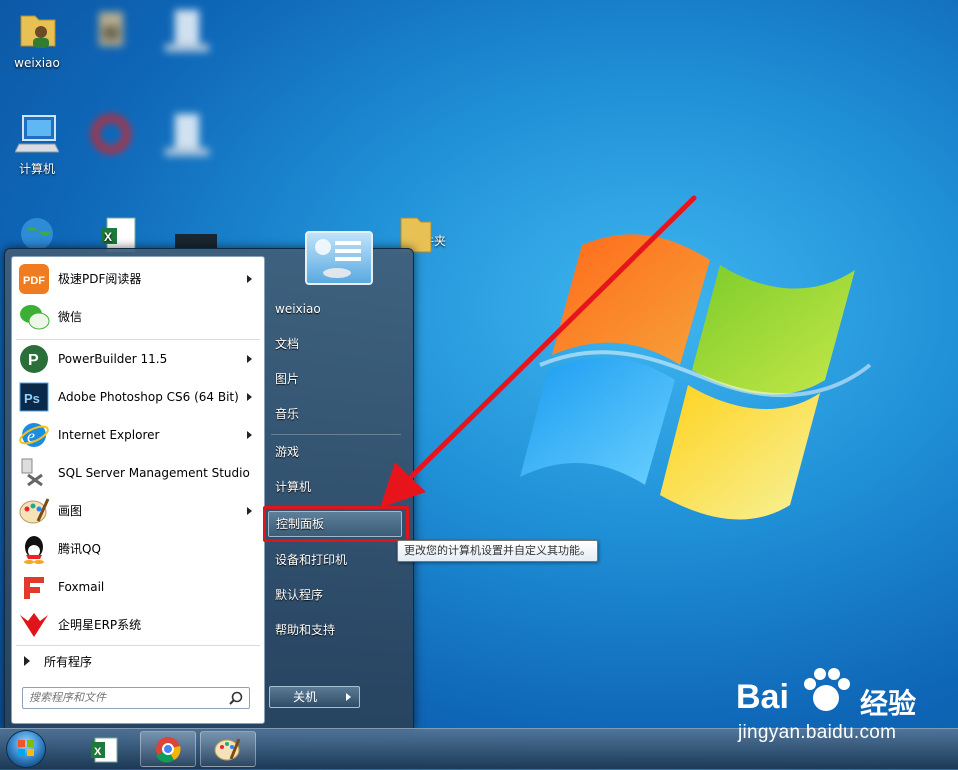 The image size is (958, 770). What do you see at coordinates (36, 169) in the screenshot?
I see `desktop-icon-label: 计算机` at bounding box center [36, 169].